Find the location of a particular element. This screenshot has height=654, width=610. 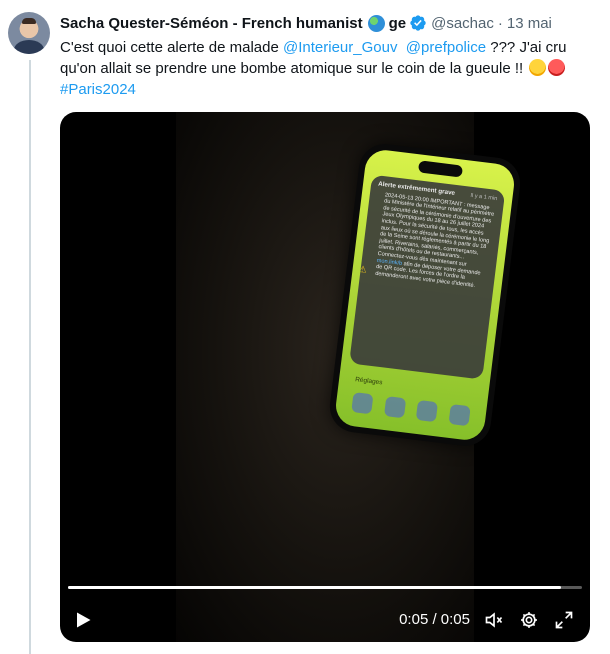

mention-prefpolice: @prefpolice is located at coordinates (446, 47).